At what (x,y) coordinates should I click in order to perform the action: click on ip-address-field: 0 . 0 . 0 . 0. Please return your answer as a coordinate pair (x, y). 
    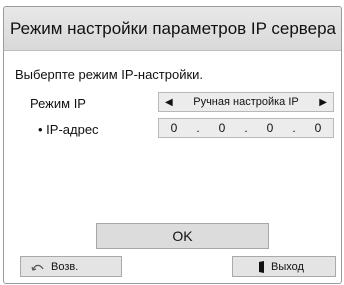
    Looking at the image, I should click on (246, 128).